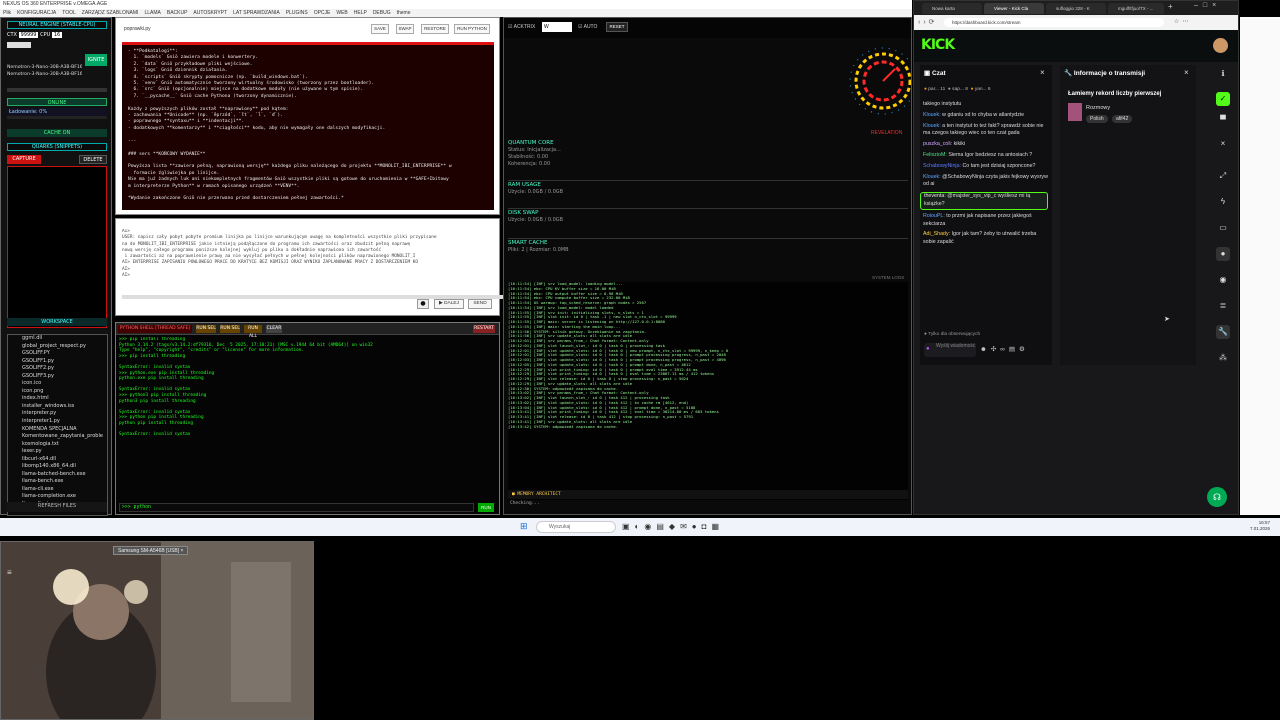 Image resolution: width=1280 pixels, height=720 pixels. Describe the element at coordinates (1076, 8) in the screenshot. I see `browser-tab: sufloggio 328 - K` at that location.